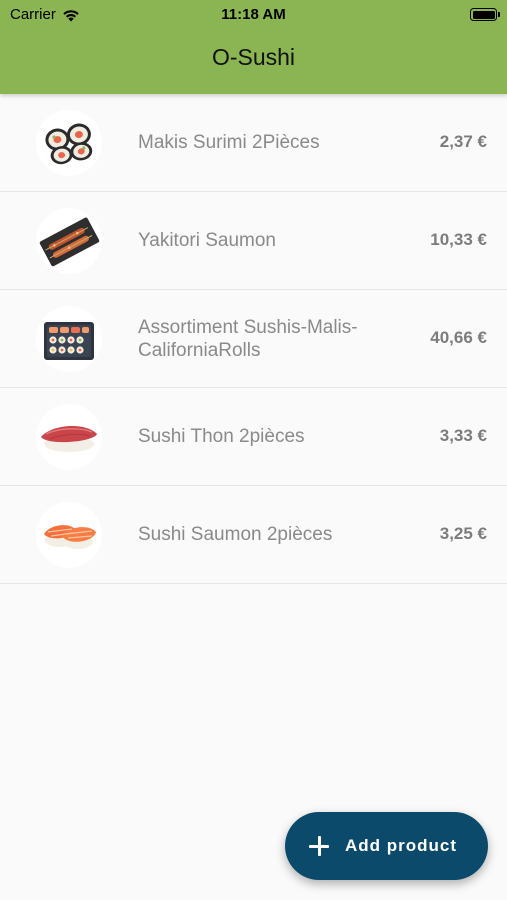 The image size is (507, 900). I want to click on status-time: 11:18 AM, so click(253, 14).